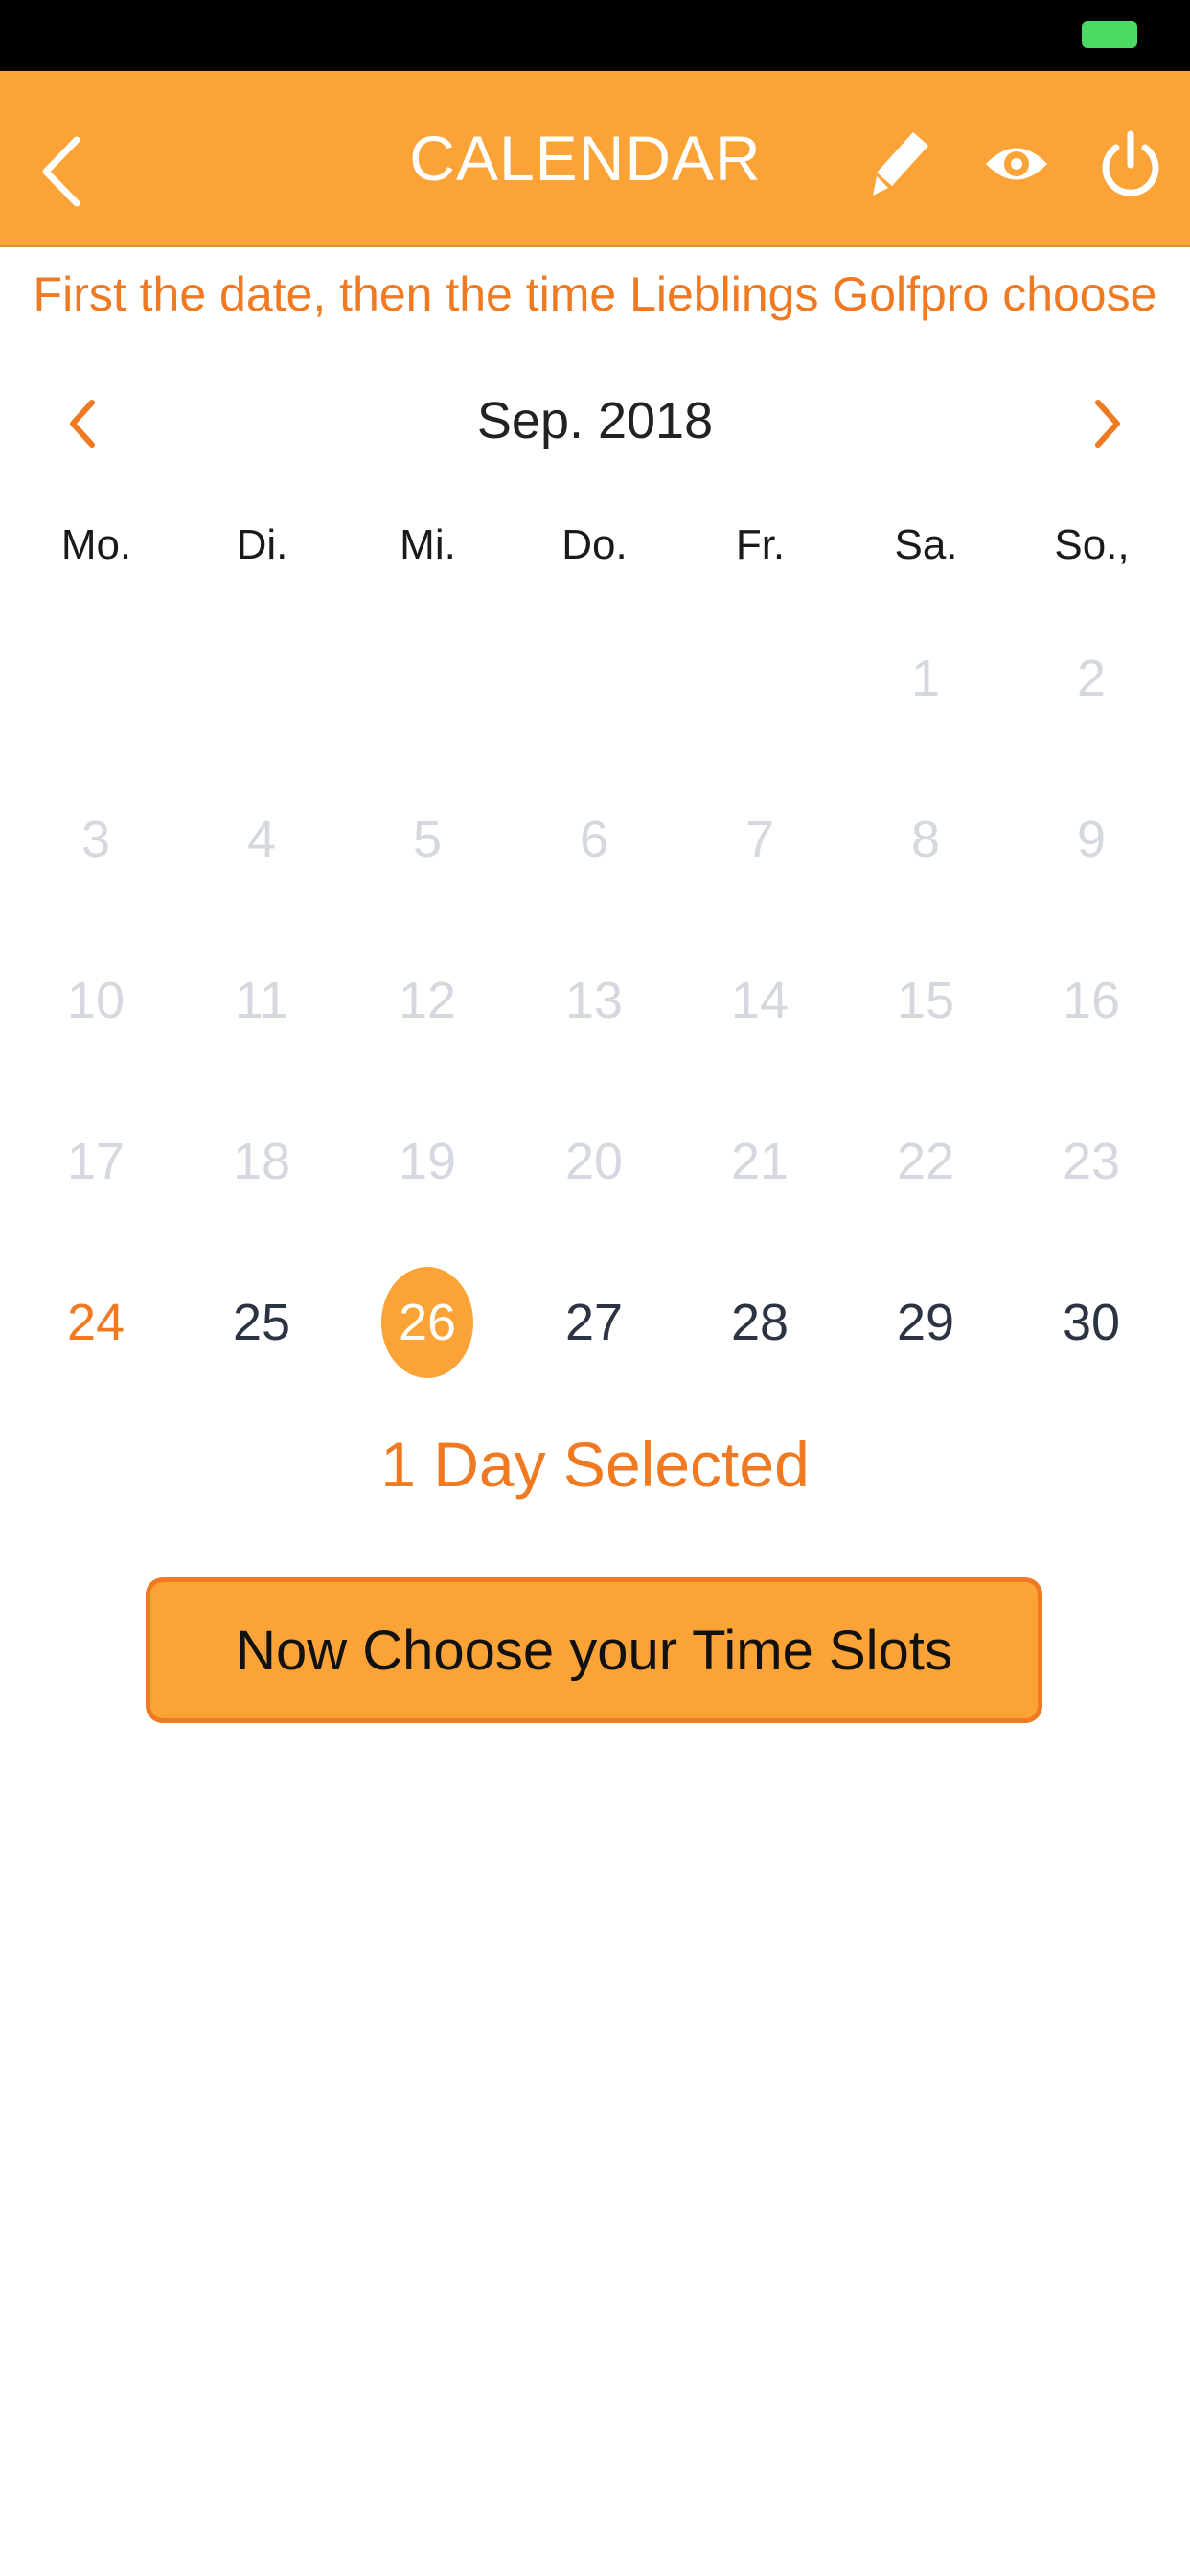 The height and width of the screenshot is (2576, 1190). I want to click on day-number: 22, so click(926, 1161).